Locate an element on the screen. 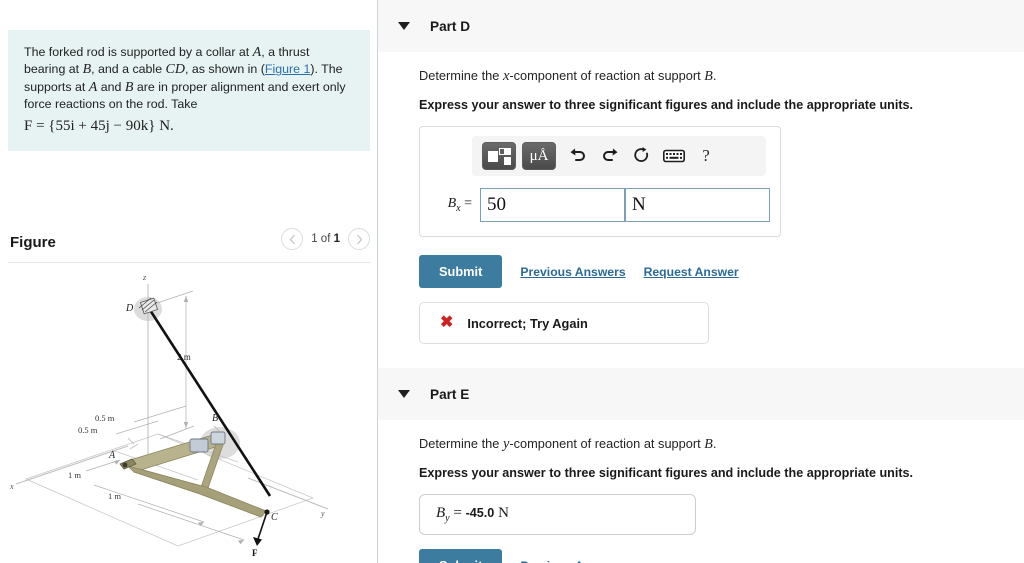 This screenshot has height=563, width=1024. part-d-units-input: N is located at coordinates (697, 205).